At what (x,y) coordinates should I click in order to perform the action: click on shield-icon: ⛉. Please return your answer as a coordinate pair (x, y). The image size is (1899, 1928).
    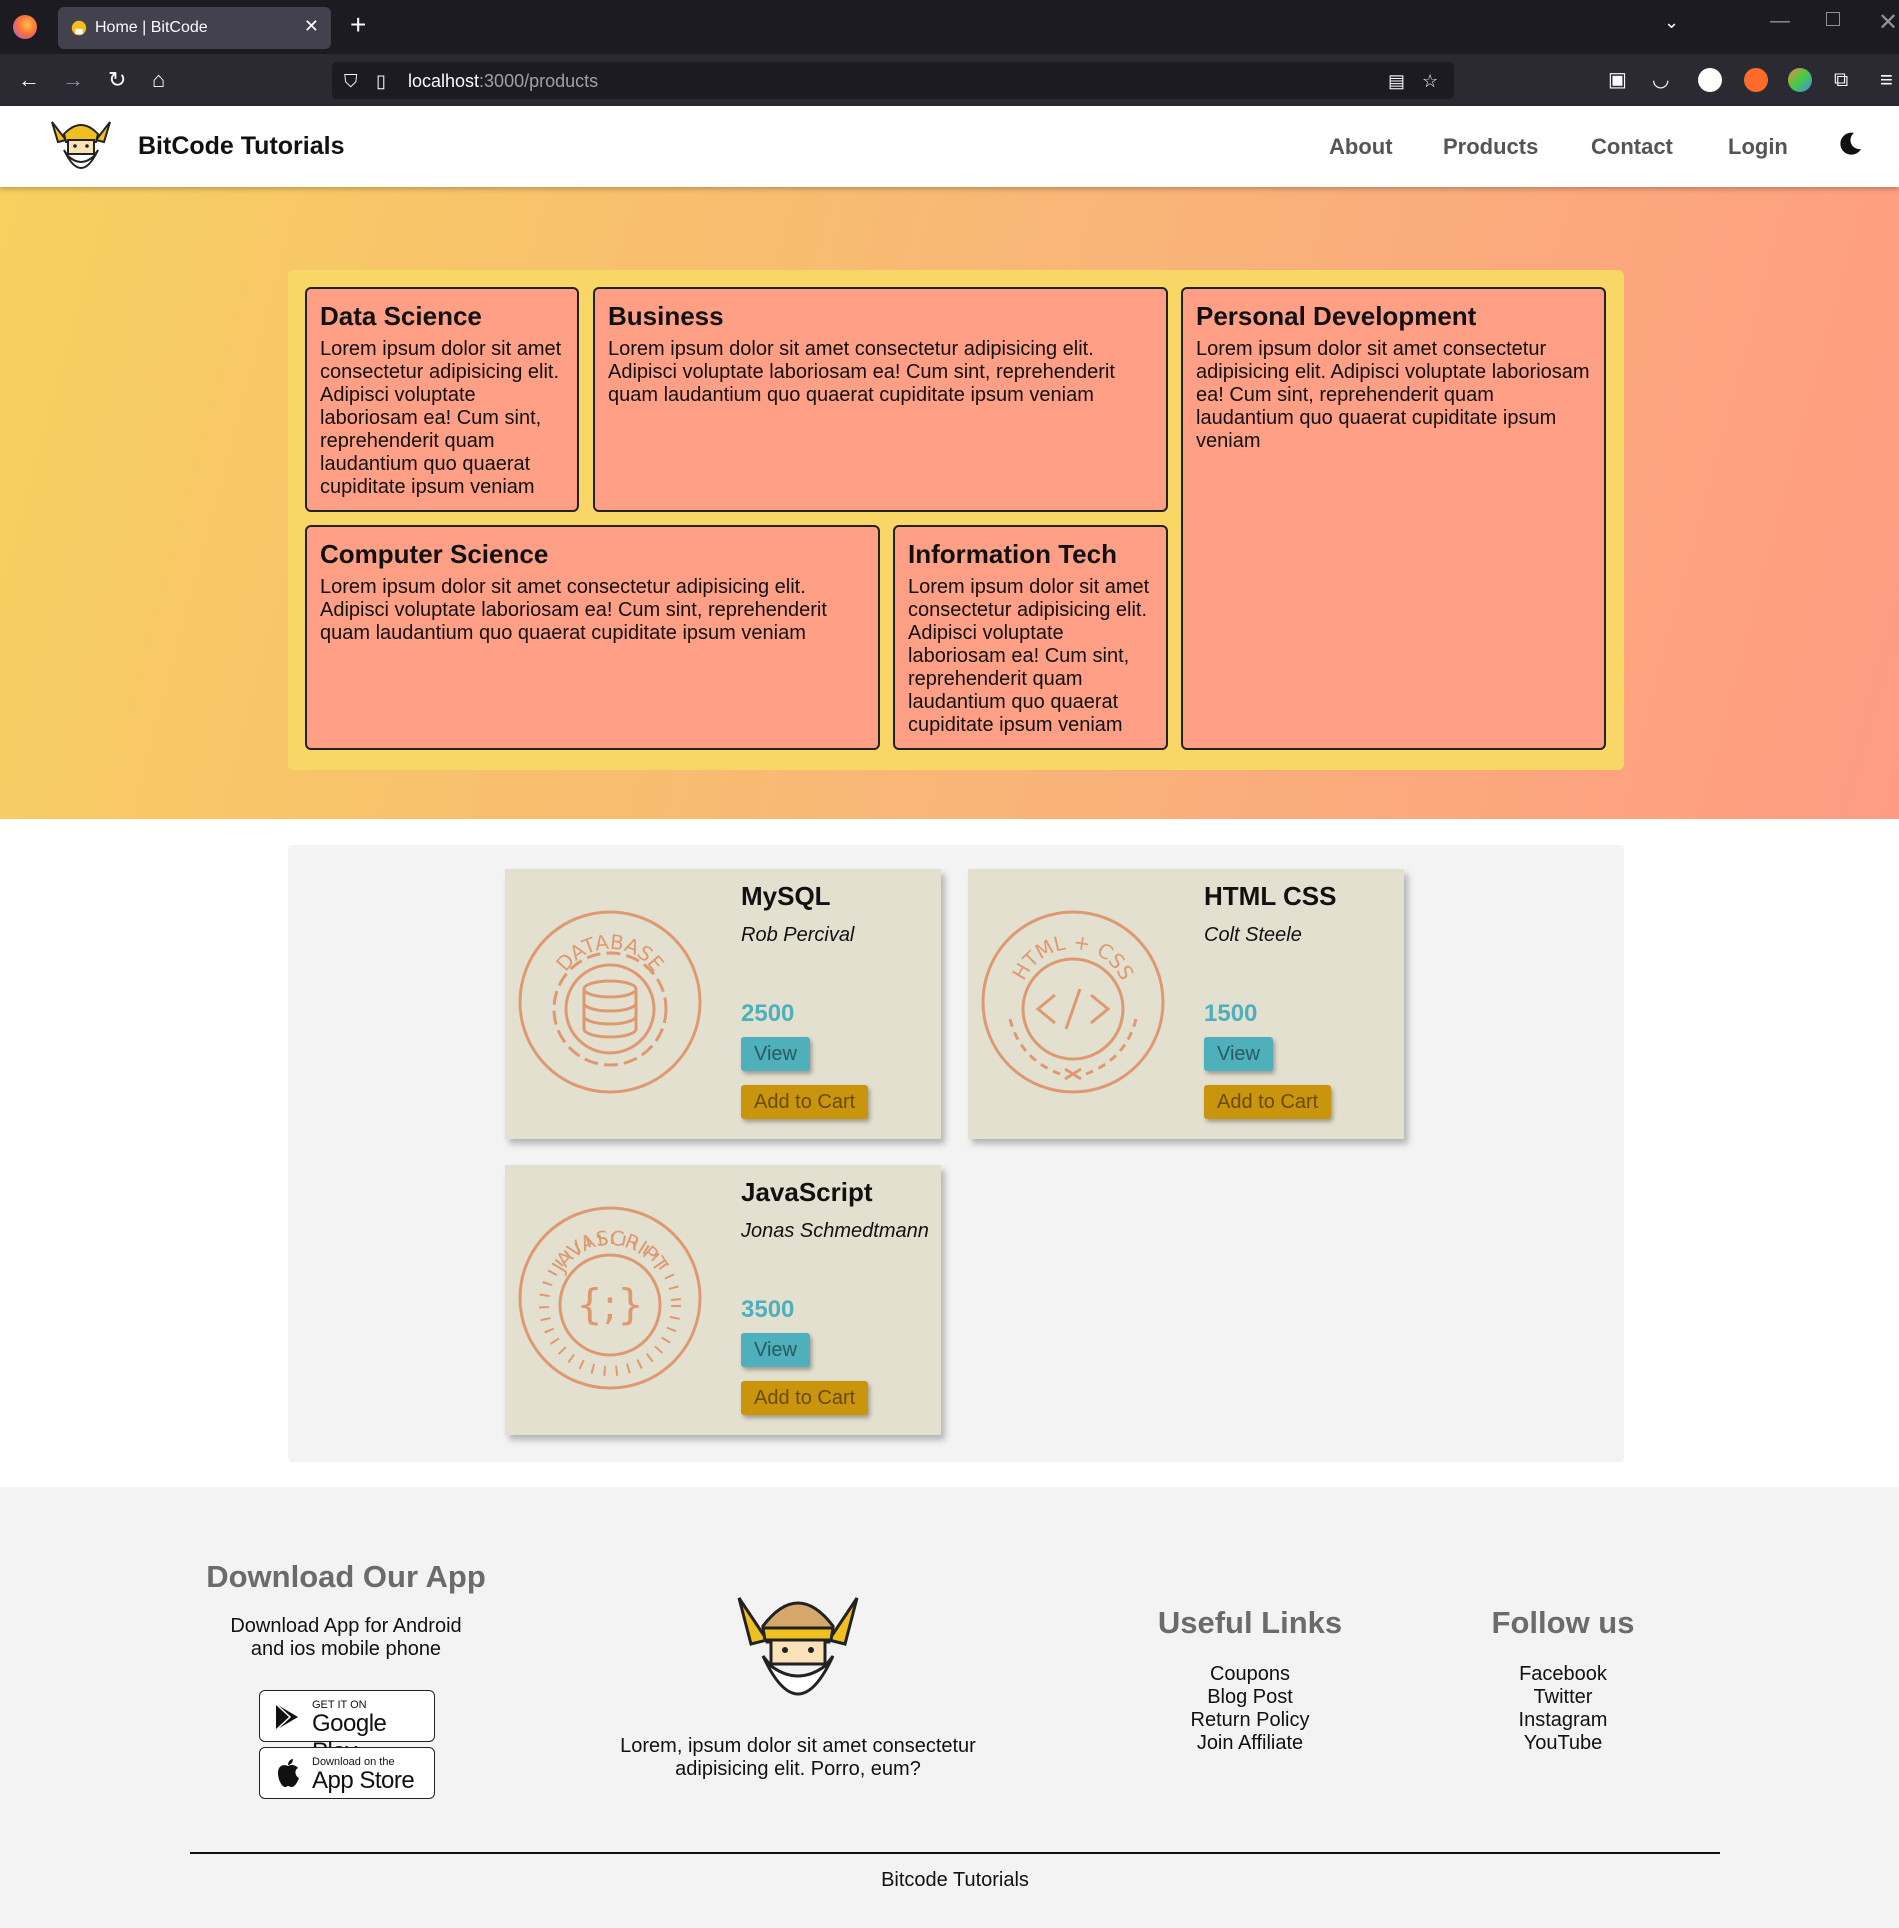
    Looking at the image, I should click on (351, 81).